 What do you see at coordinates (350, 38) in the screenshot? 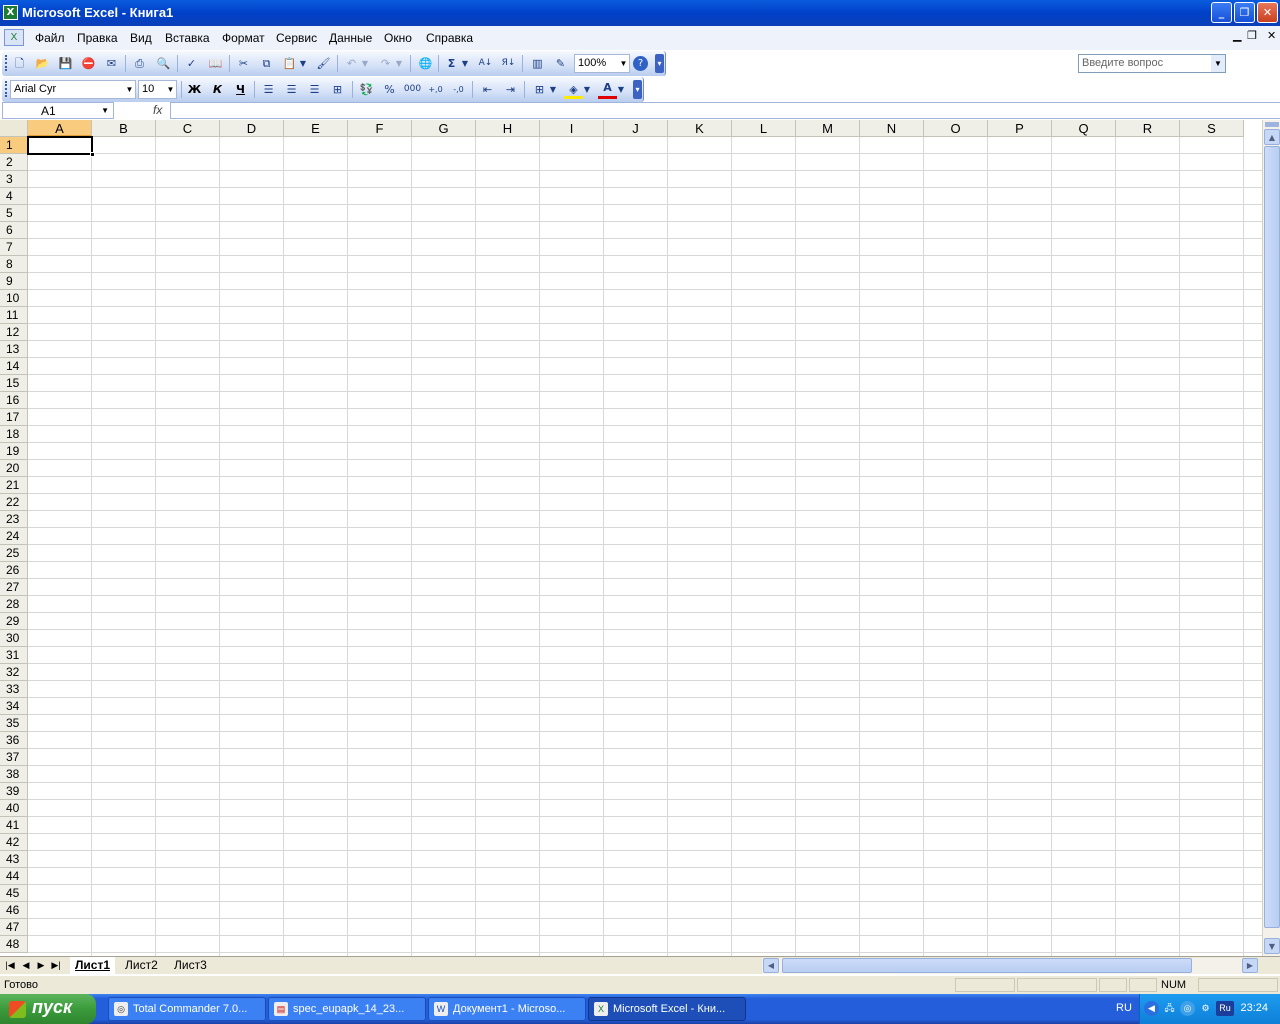
I see `menu-data: Данные` at bounding box center [350, 38].